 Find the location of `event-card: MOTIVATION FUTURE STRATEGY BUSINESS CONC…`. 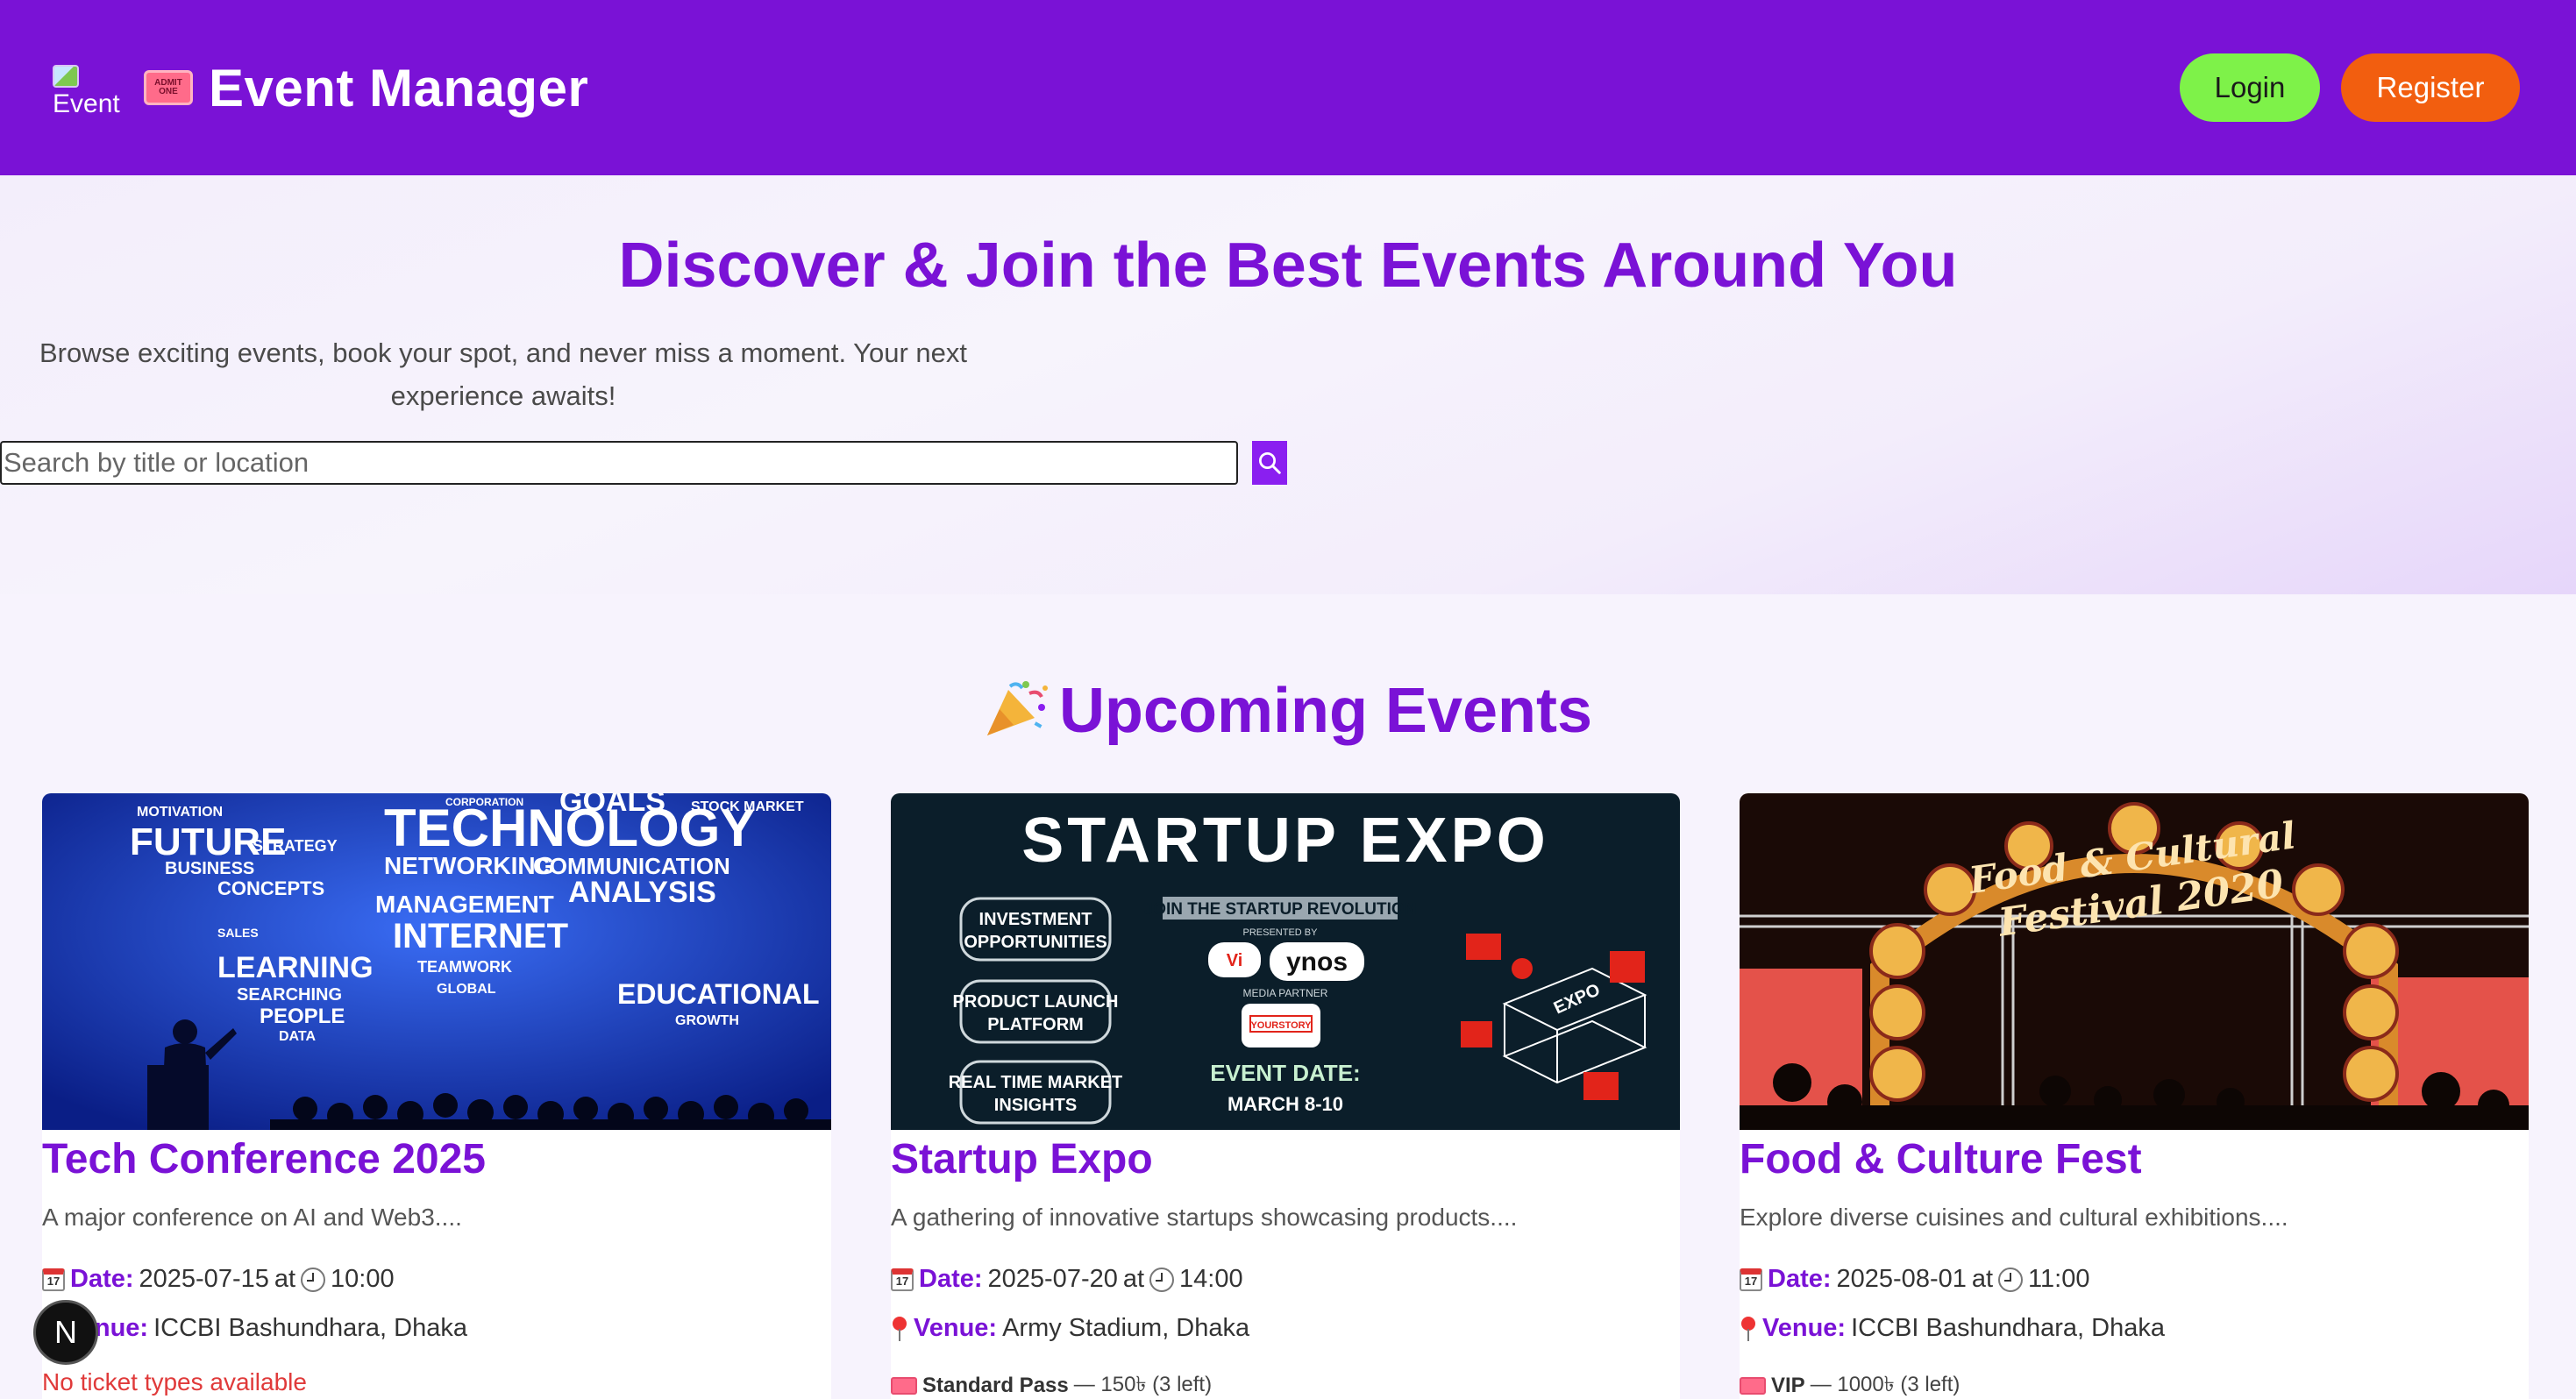

event-card: MOTIVATION FUTURE STRATEGY BUSINESS CONC… is located at coordinates (436, 1096).